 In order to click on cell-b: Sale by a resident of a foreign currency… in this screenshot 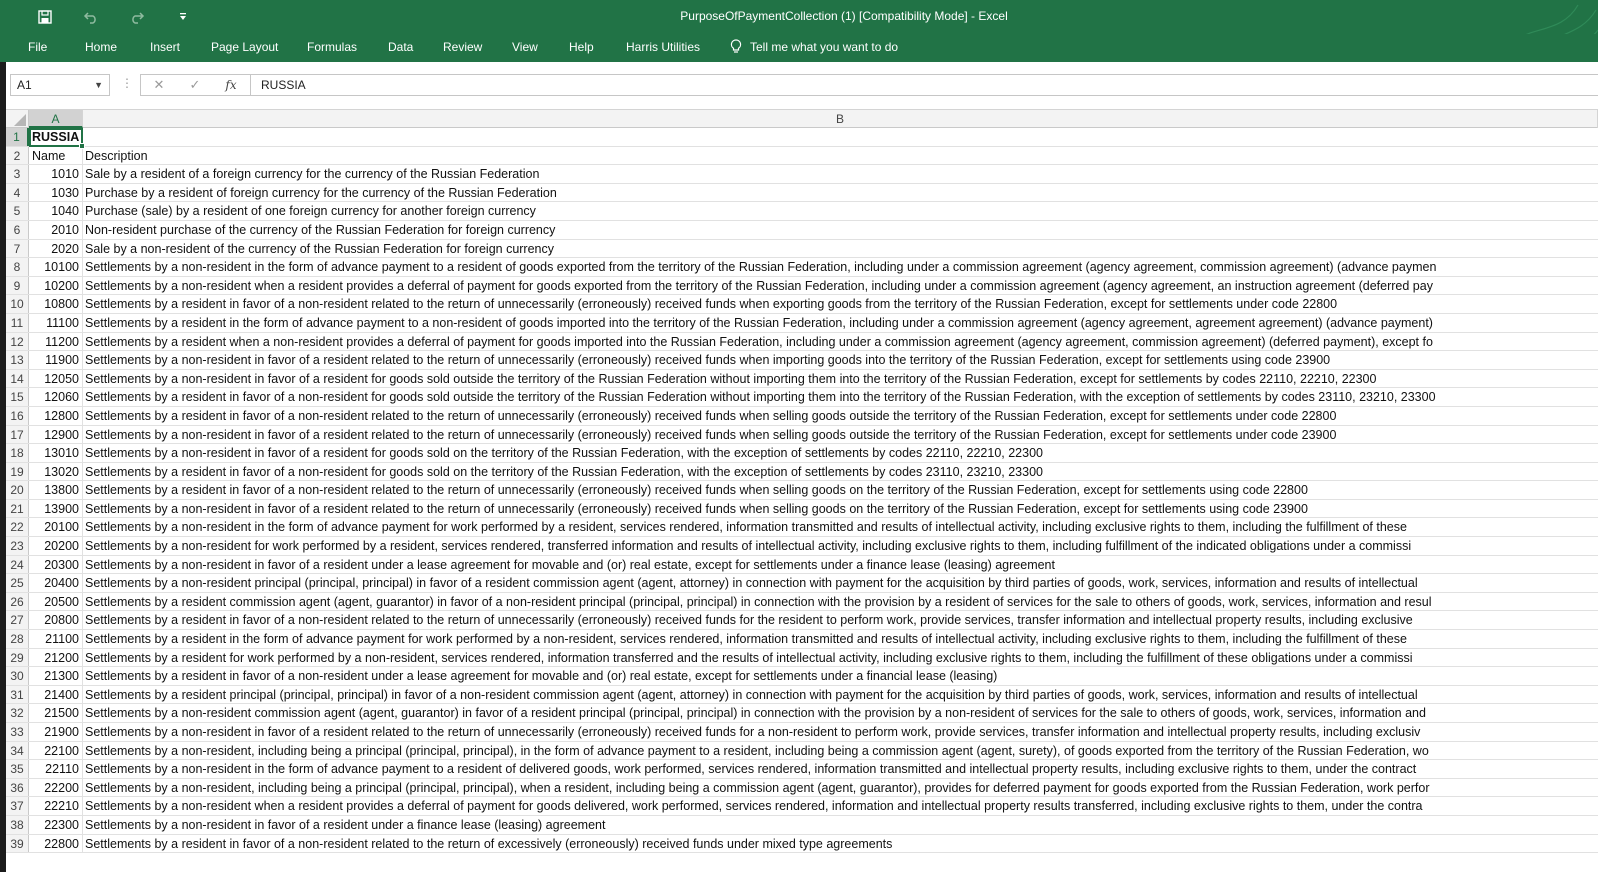, I will do `click(311, 174)`.